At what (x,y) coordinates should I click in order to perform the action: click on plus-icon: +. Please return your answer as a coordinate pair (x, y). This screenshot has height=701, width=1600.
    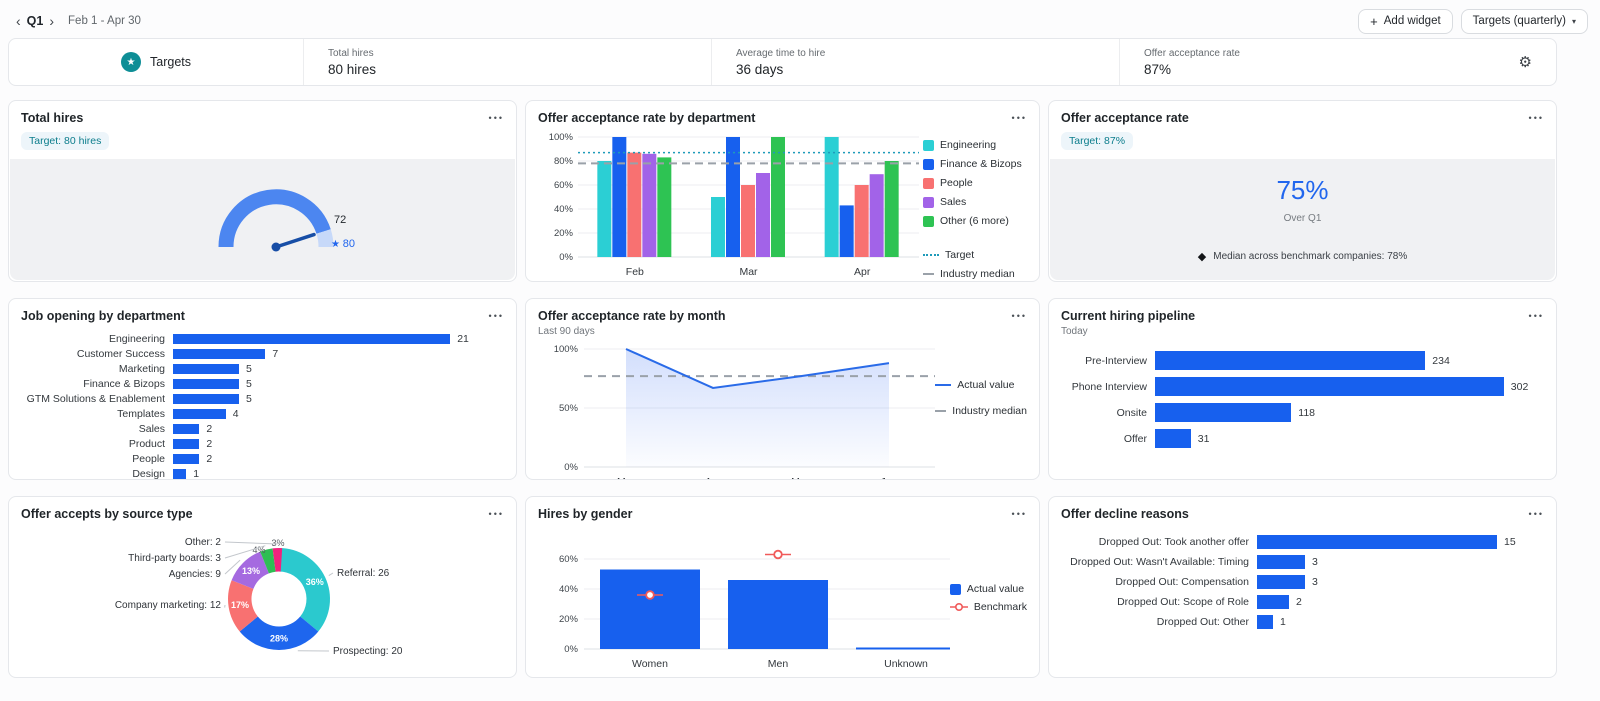
    Looking at the image, I should click on (1374, 21).